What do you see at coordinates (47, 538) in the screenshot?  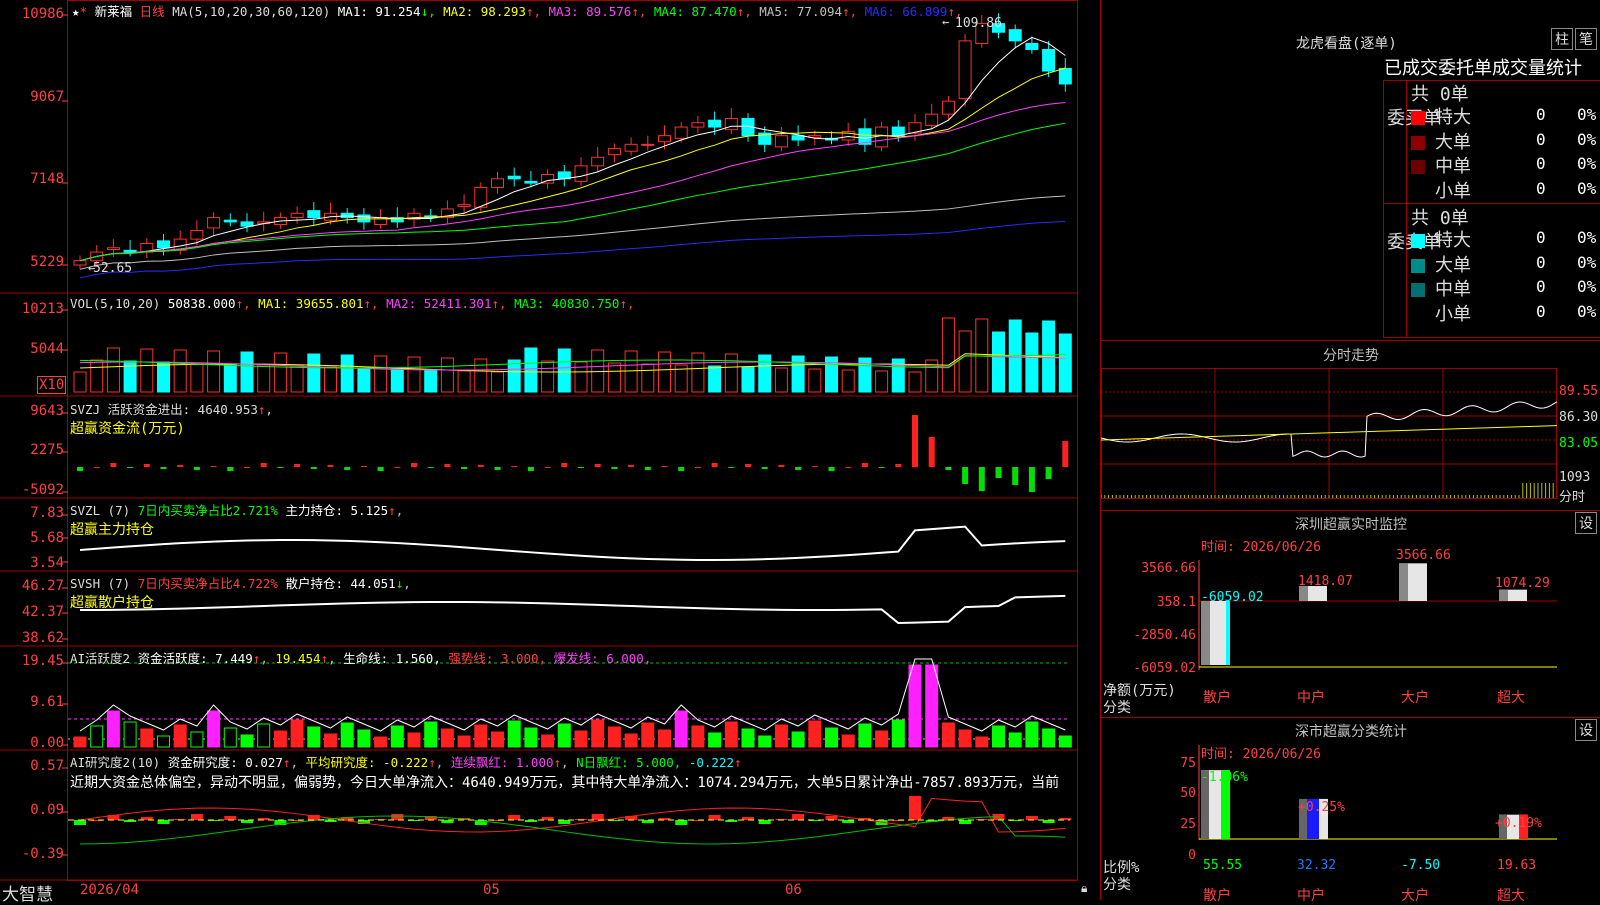 I see `svzl-axis-1: 5.68` at bounding box center [47, 538].